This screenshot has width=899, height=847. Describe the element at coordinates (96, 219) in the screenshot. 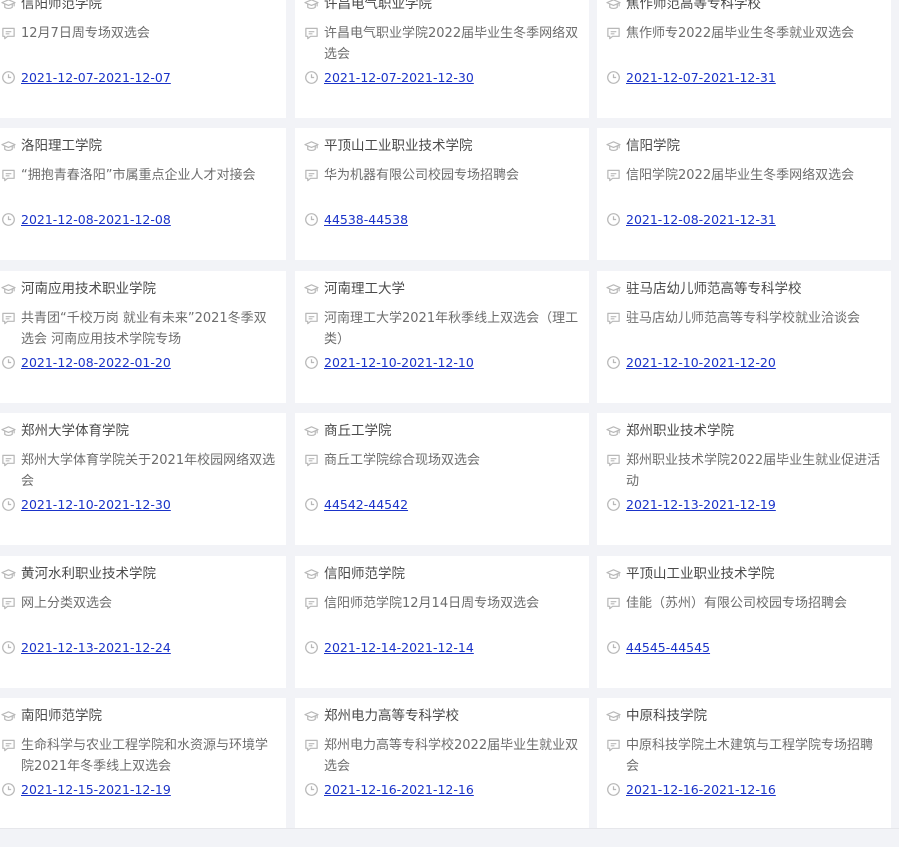

I see `event-date-link: 2021-12-08-2021-12-08` at that location.